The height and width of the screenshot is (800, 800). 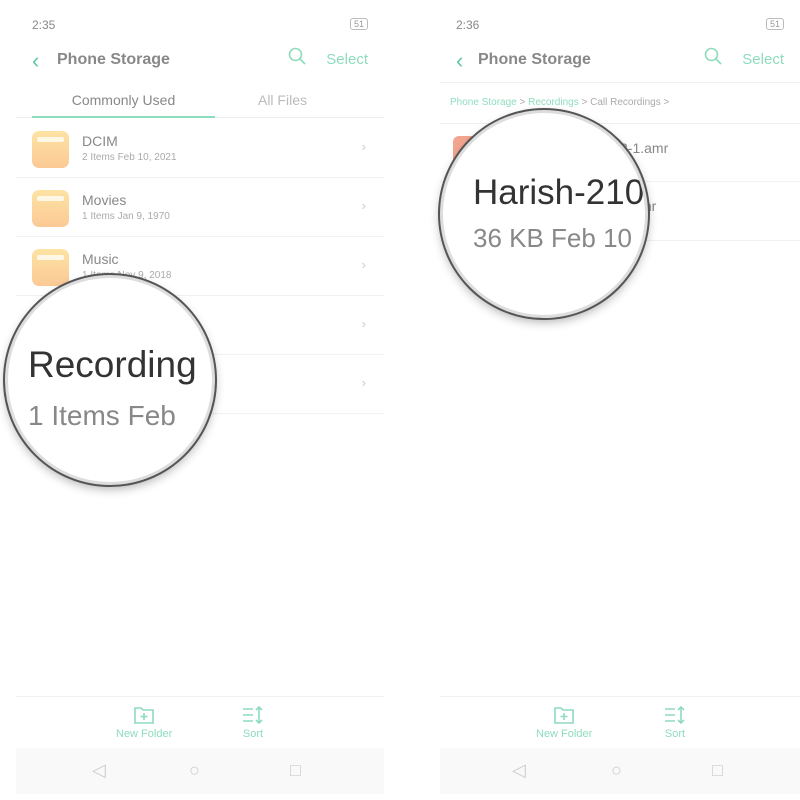 What do you see at coordinates (126, 216) in the screenshot?
I see `item-meta: 1 Items Jan 9, 1970` at bounding box center [126, 216].